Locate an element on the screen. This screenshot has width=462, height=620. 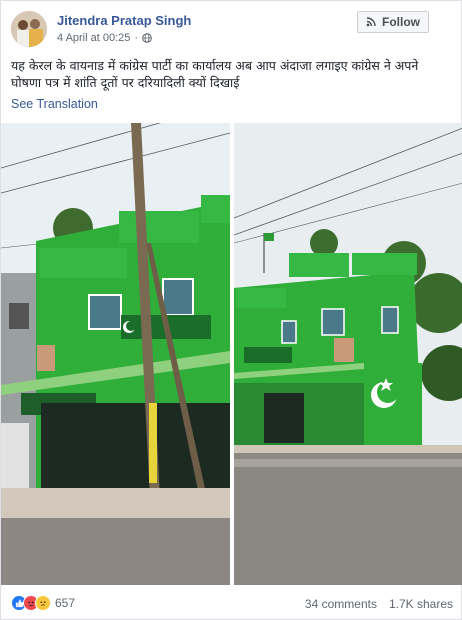
post-meta: 4 April at 00:25 · is located at coordinates (104, 38).